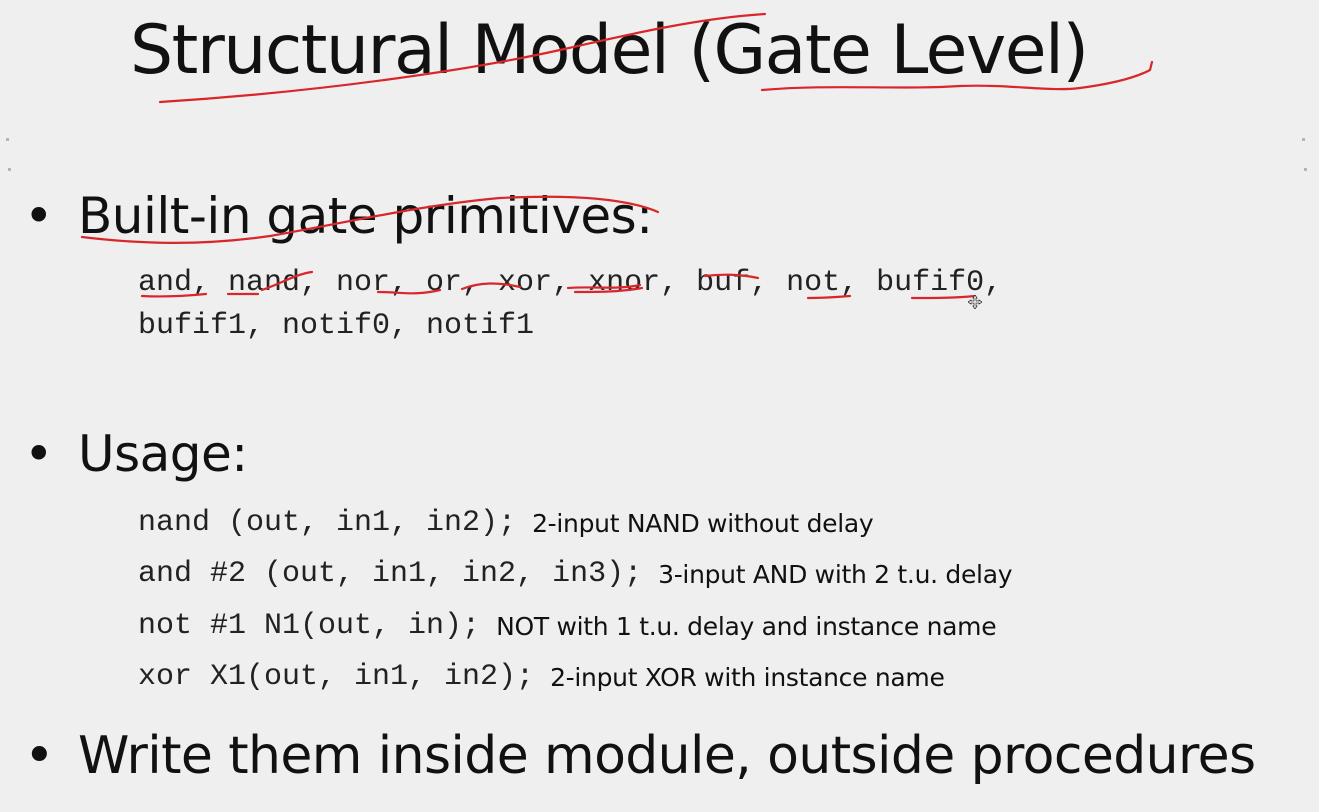 The height and width of the screenshot is (812, 1319). I want to click on usage-description: 2-input XOR with instance name, so click(747, 677).